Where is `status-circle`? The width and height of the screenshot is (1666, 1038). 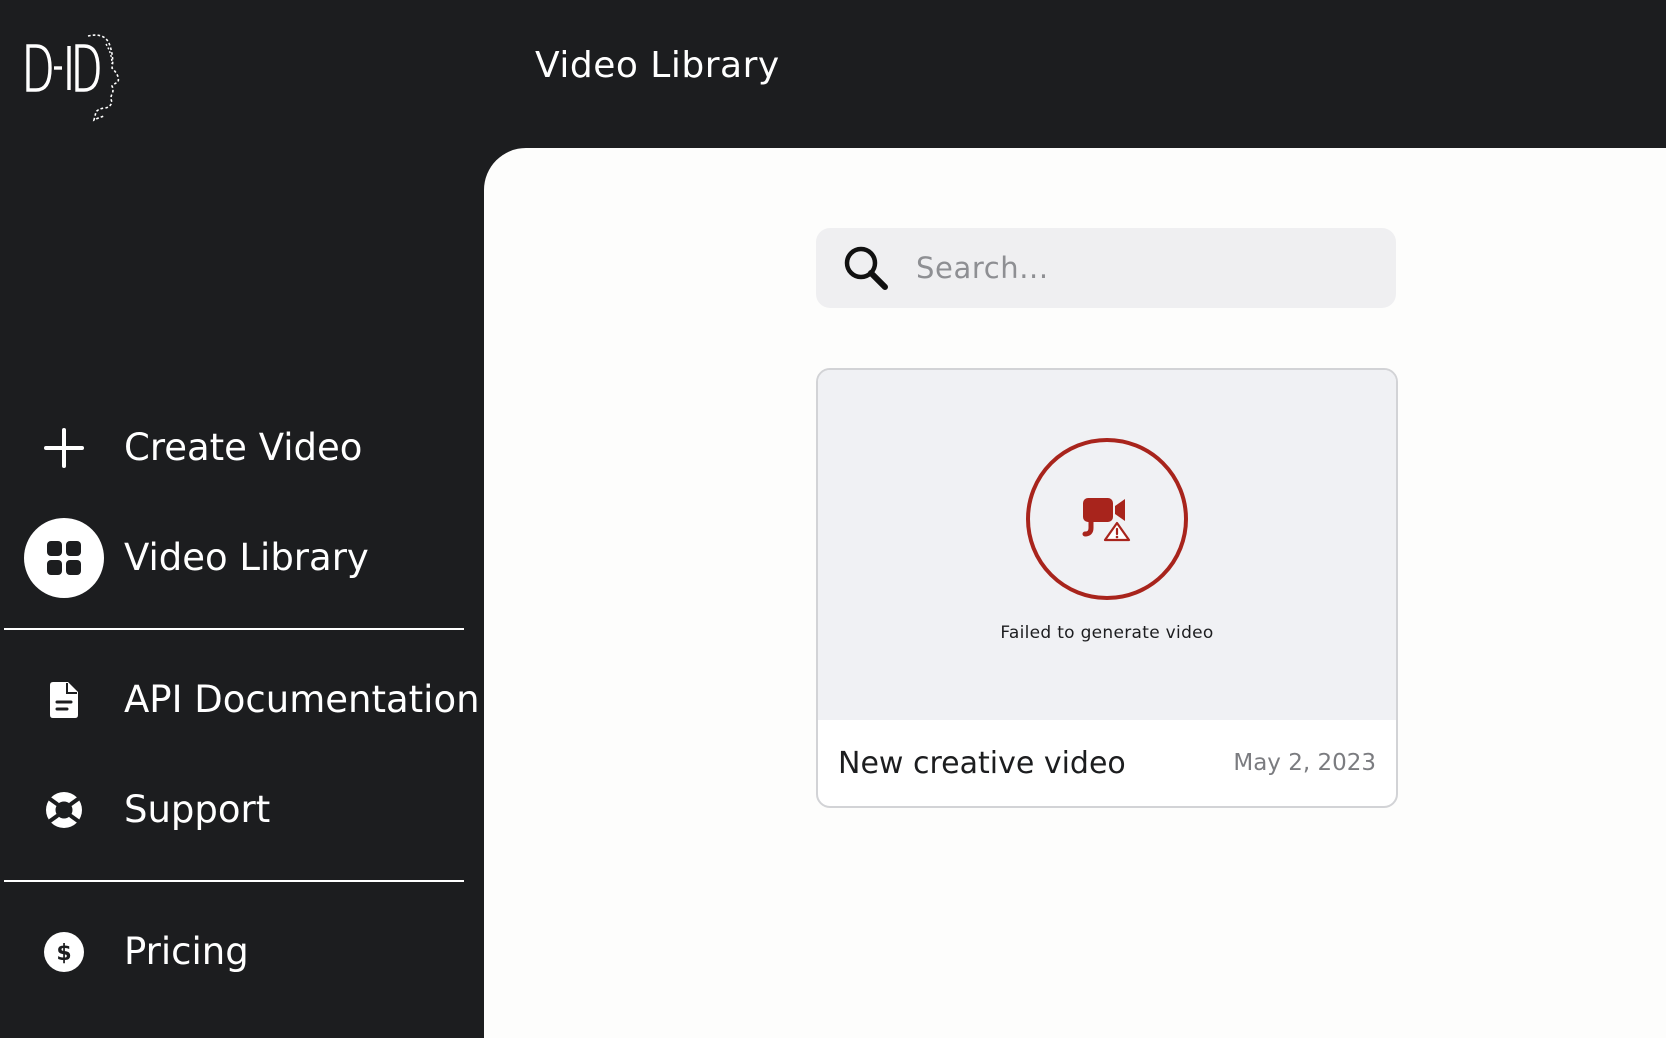
status-circle is located at coordinates (1107, 519).